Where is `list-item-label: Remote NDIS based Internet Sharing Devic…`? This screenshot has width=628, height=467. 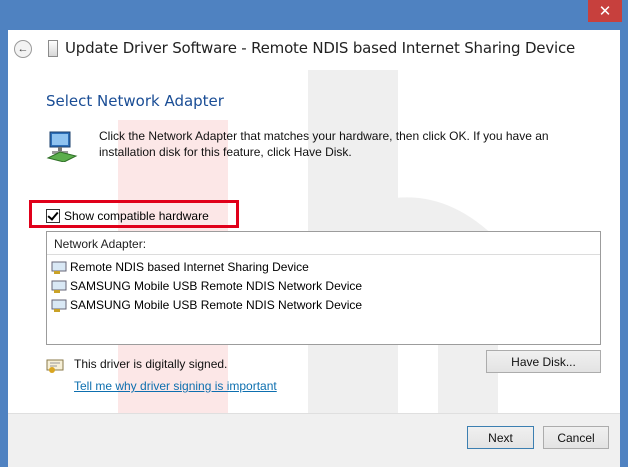
list-item-label: Remote NDIS based Internet Sharing Devic… is located at coordinates (189, 267).